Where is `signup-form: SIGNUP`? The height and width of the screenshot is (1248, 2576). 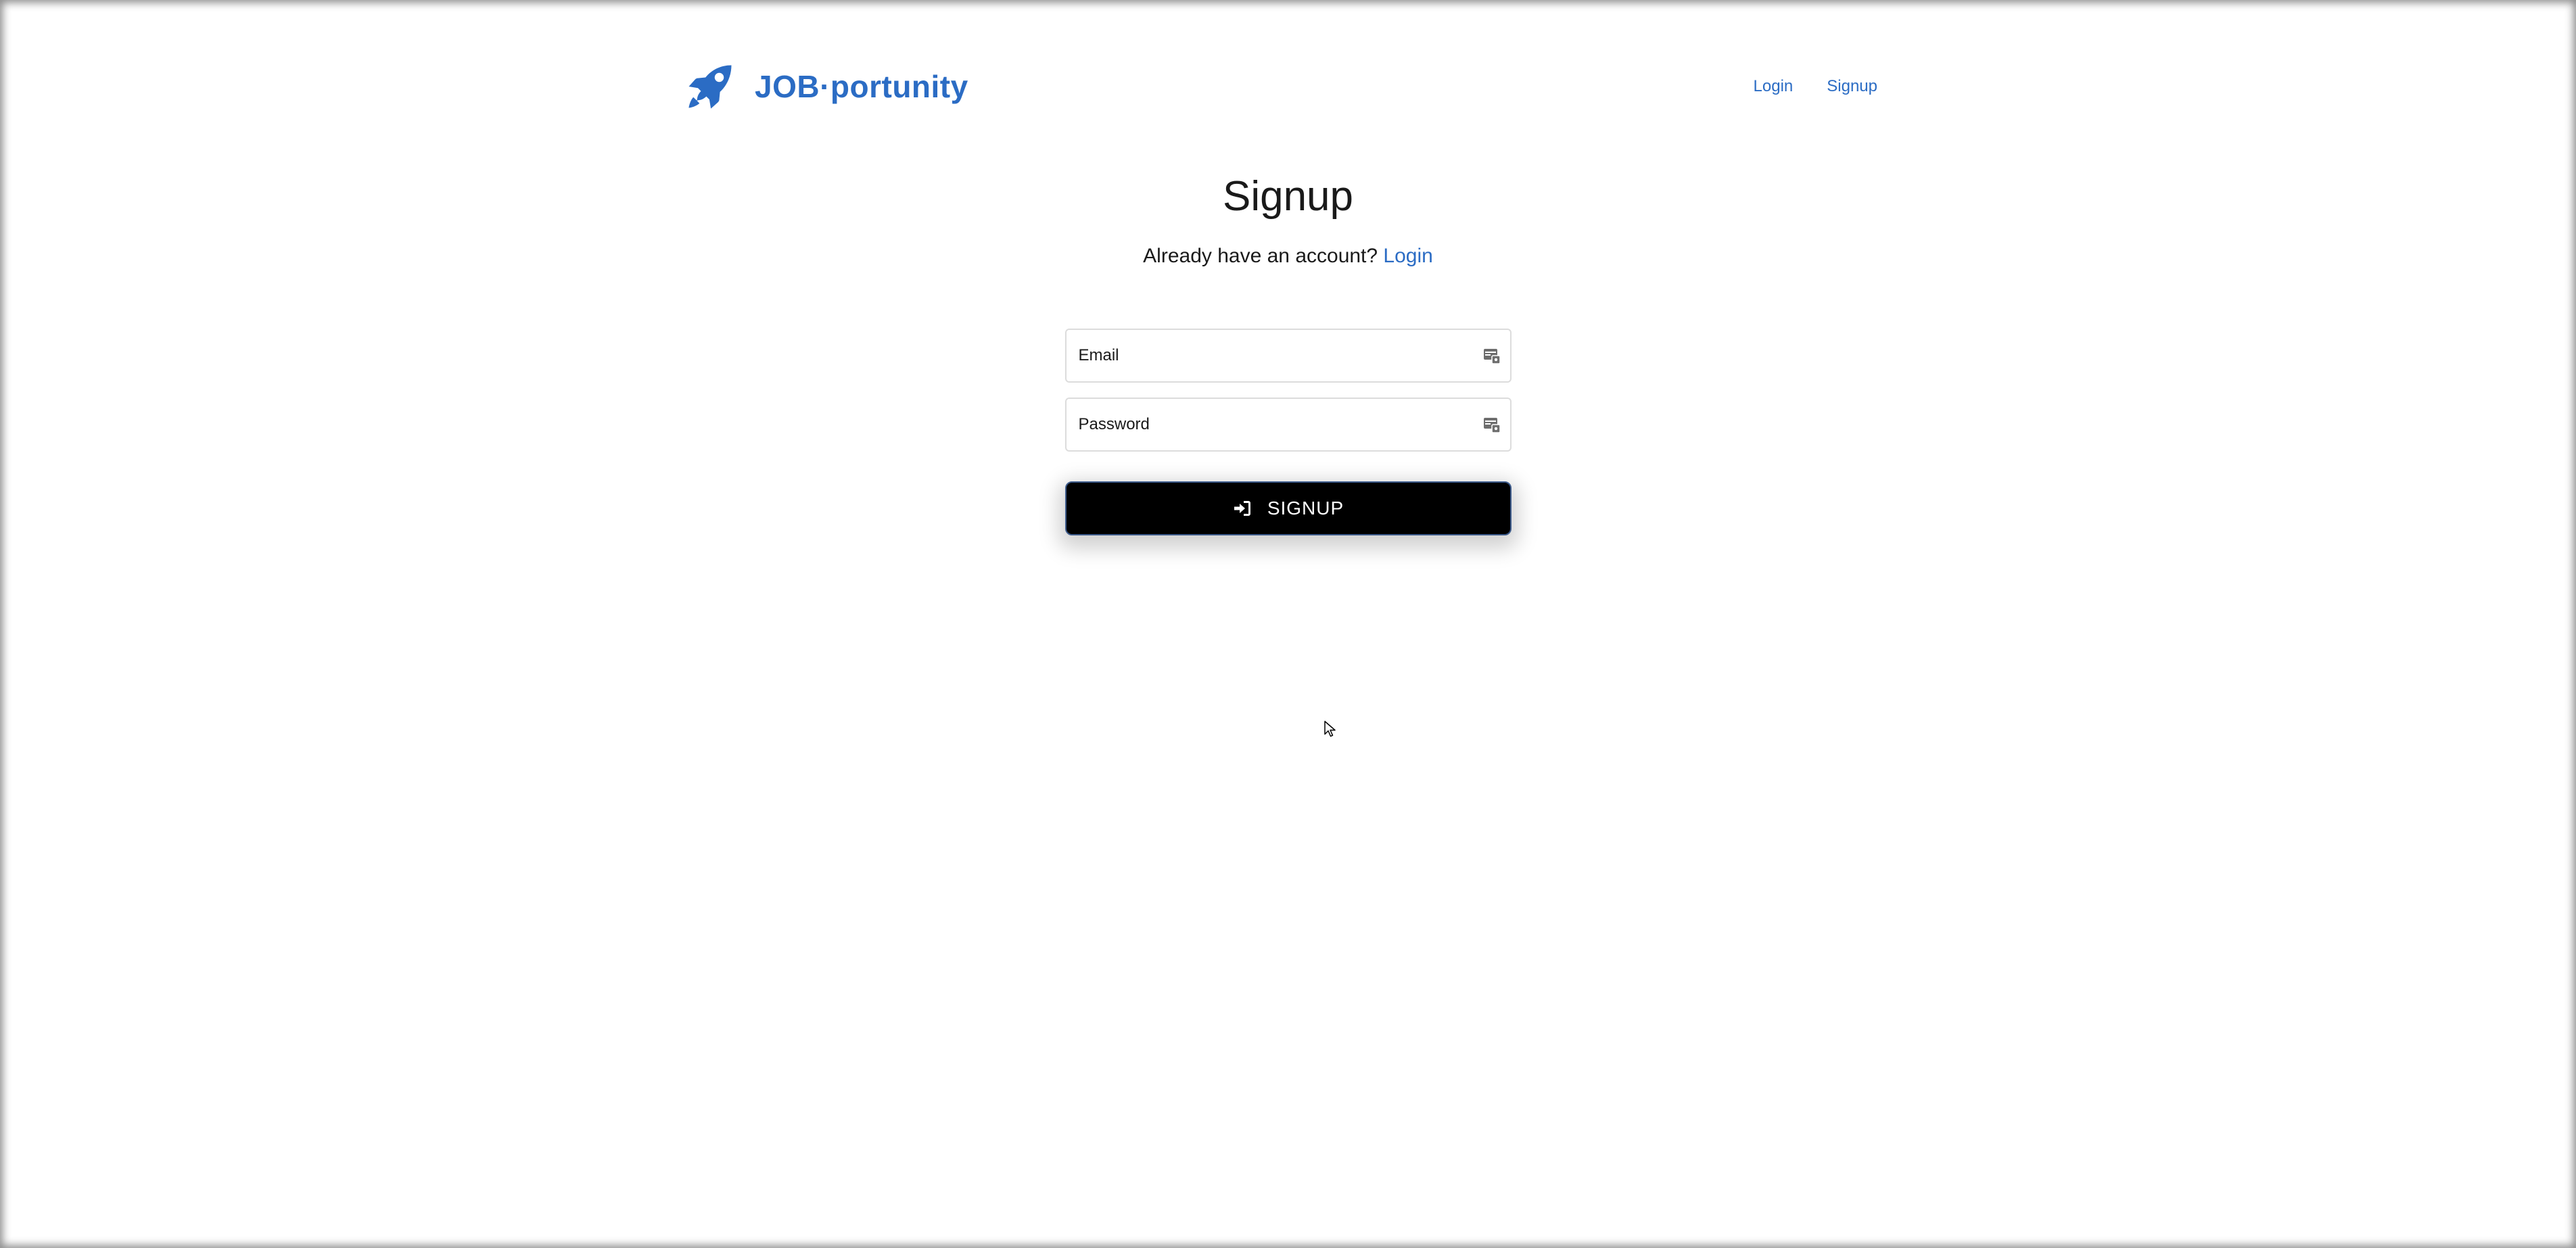 signup-form: SIGNUP is located at coordinates (1288, 432).